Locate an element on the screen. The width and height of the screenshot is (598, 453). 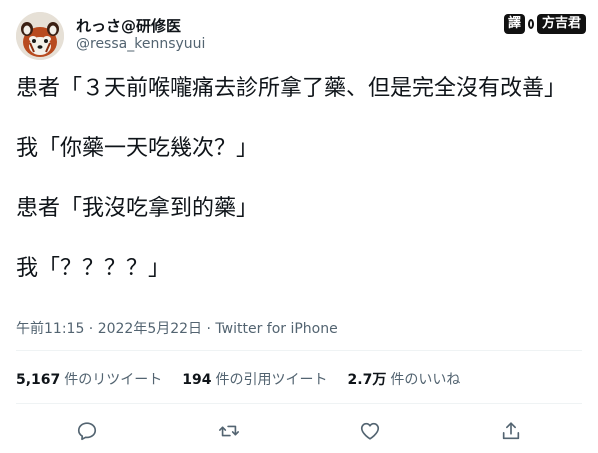
quote-count: 194 件の引用ツイート is located at coordinates (254, 379).